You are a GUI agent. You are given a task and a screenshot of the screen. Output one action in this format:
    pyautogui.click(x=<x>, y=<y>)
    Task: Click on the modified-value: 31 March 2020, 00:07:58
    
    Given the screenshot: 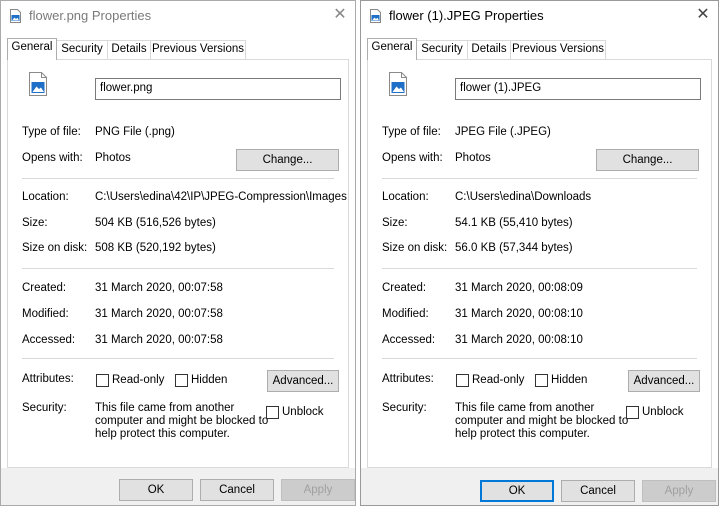 What is the action you would take?
    pyautogui.click(x=159, y=314)
    